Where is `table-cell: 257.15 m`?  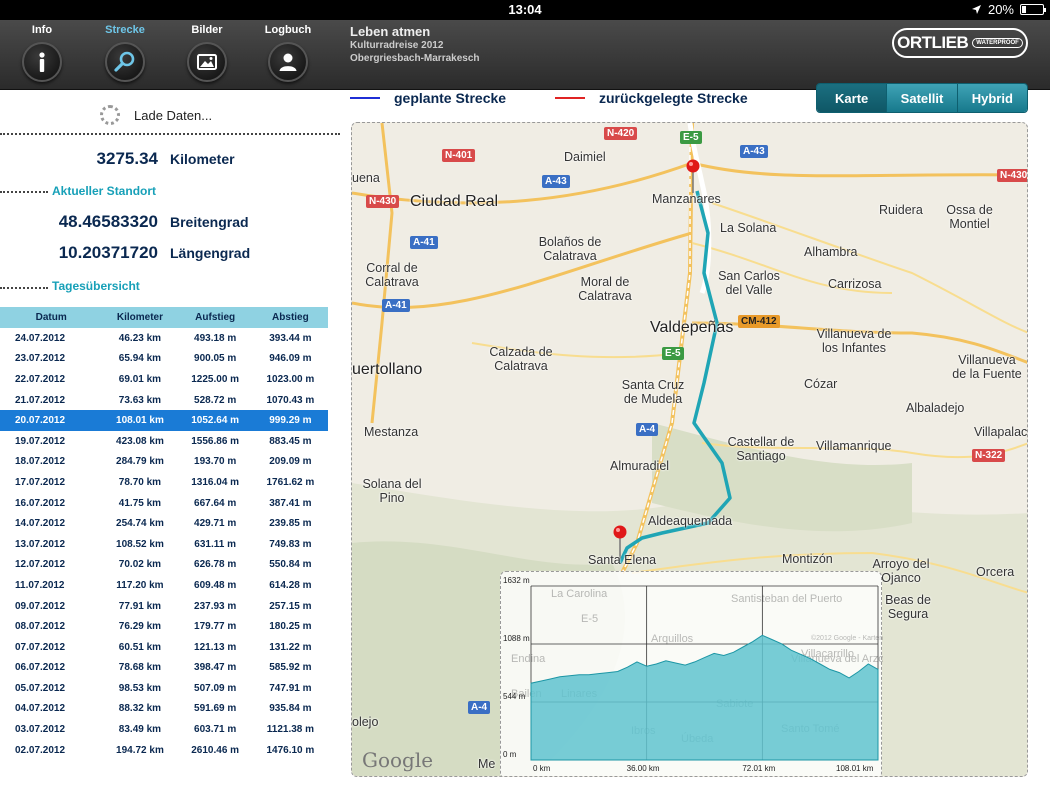 table-cell: 257.15 m is located at coordinates (290, 606).